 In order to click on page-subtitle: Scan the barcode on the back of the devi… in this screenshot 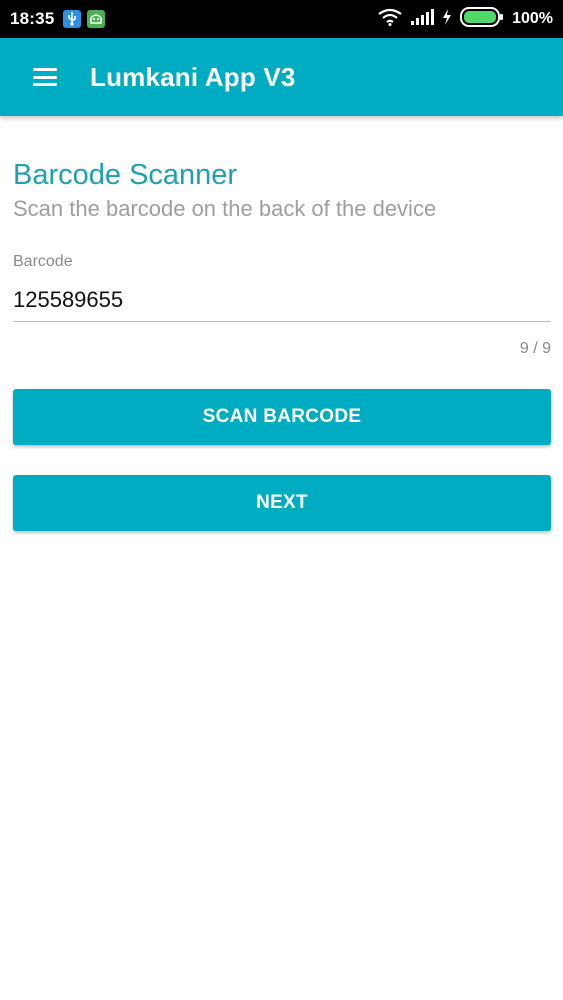, I will do `click(225, 208)`.